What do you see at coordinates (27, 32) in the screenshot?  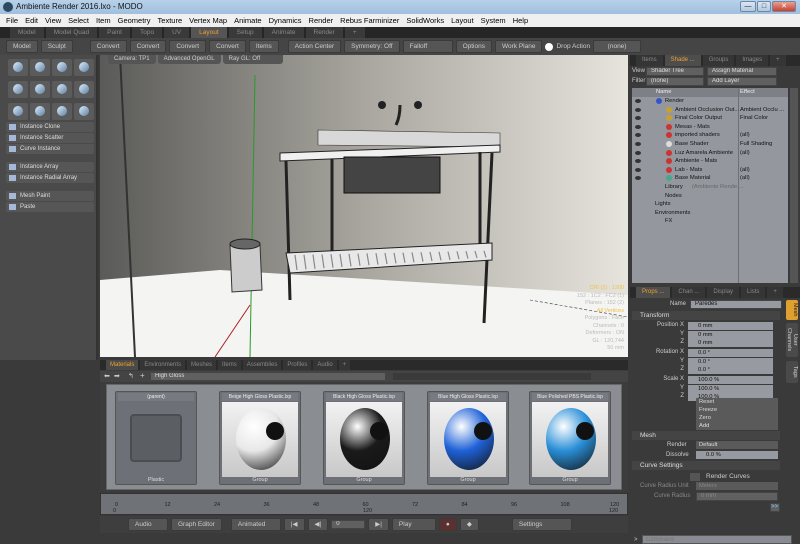 I see `layout-tab-model: Model` at bounding box center [27, 32].